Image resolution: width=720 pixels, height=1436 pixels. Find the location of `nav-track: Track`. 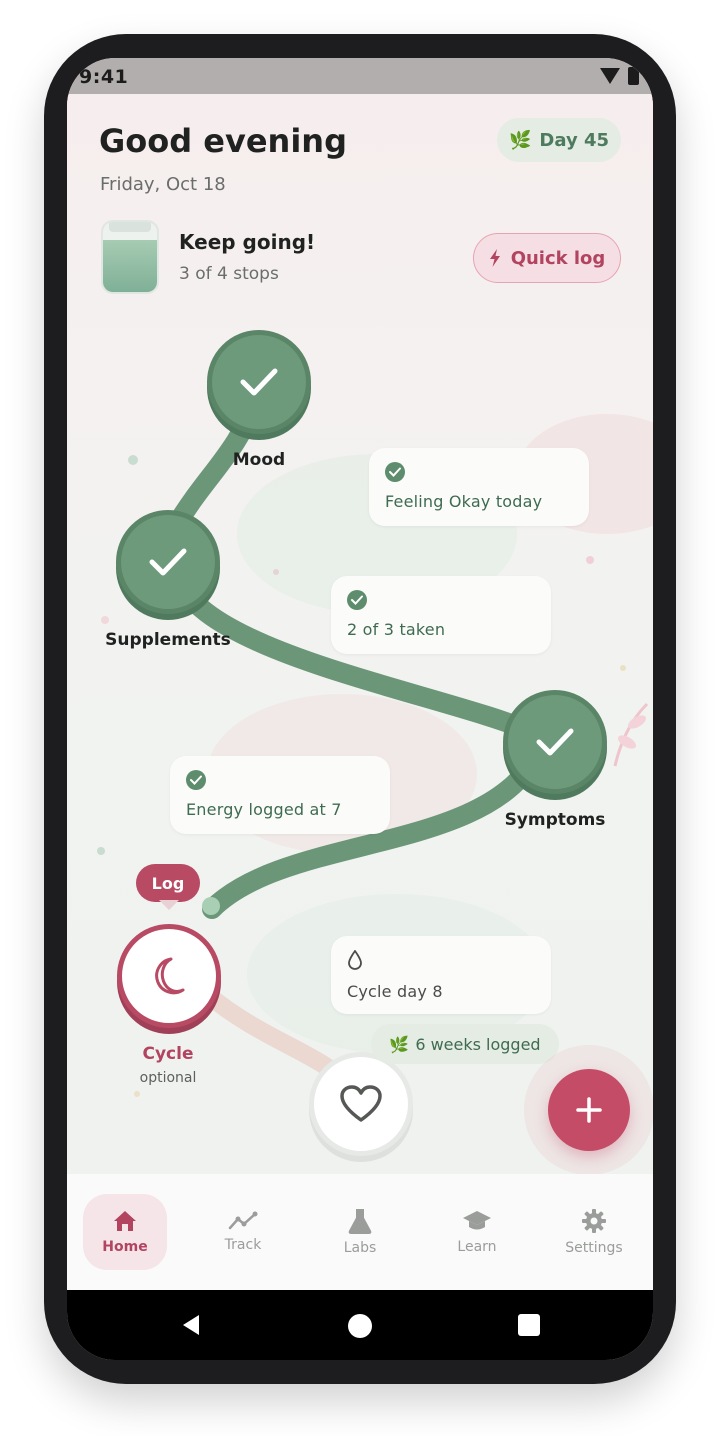

nav-track: Track is located at coordinates (243, 1232).